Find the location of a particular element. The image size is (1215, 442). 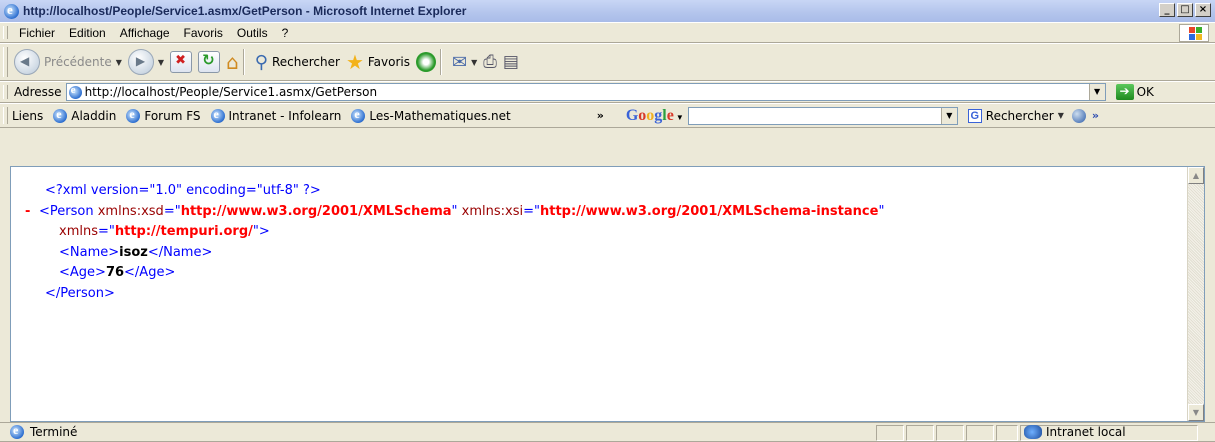

google-search-button: G Rechercher ▼ is located at coordinates (1015, 115).